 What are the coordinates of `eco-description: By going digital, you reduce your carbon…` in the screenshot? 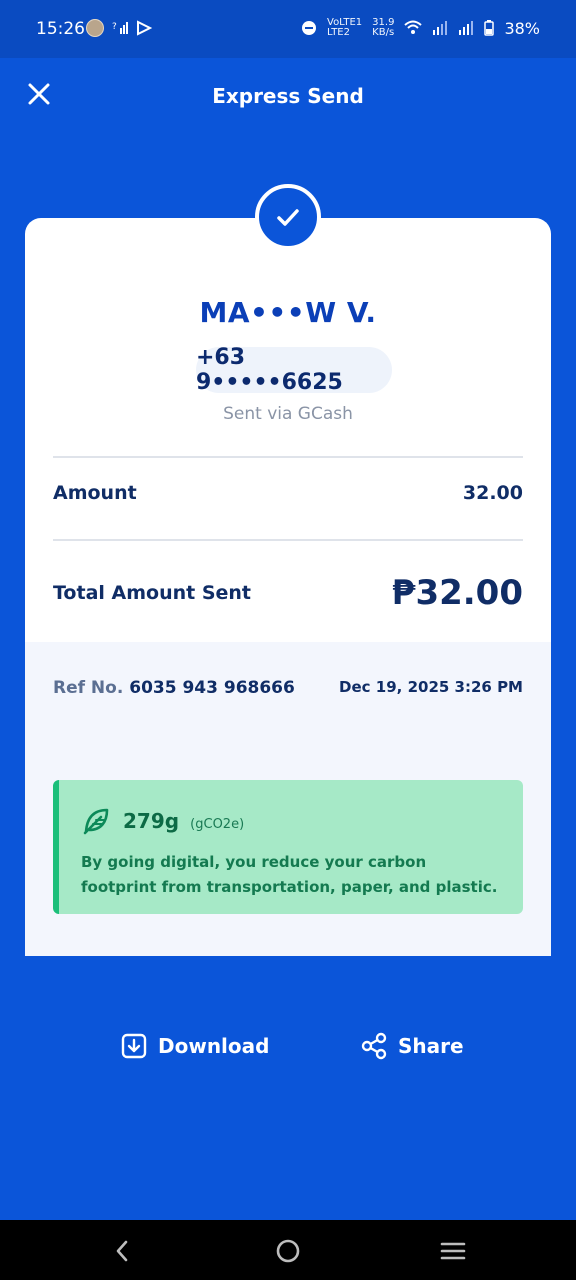 It's located at (289, 874).